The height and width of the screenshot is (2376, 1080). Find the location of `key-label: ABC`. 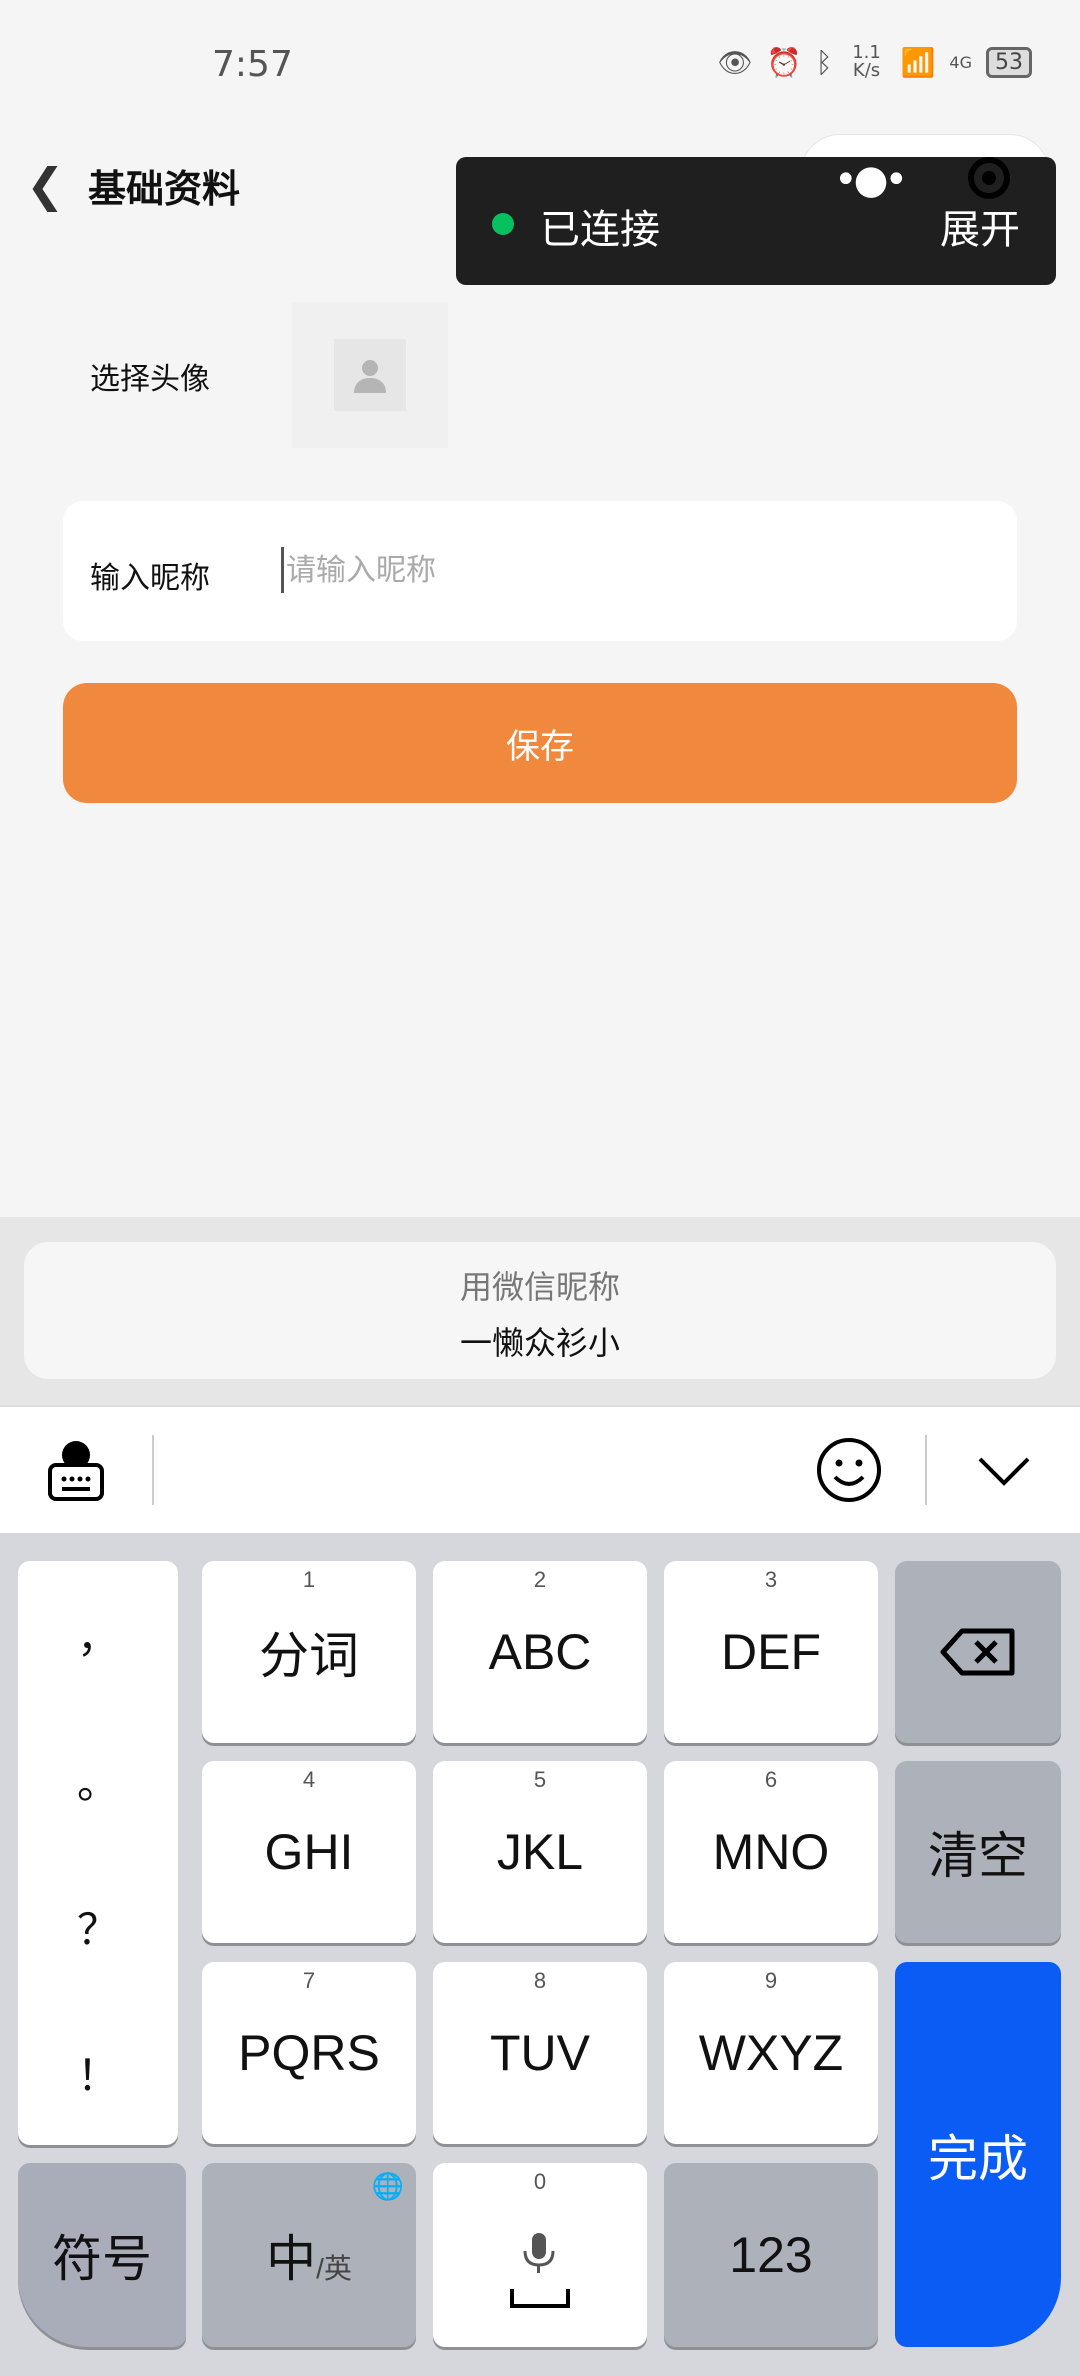

key-label: ABC is located at coordinates (540, 1652).